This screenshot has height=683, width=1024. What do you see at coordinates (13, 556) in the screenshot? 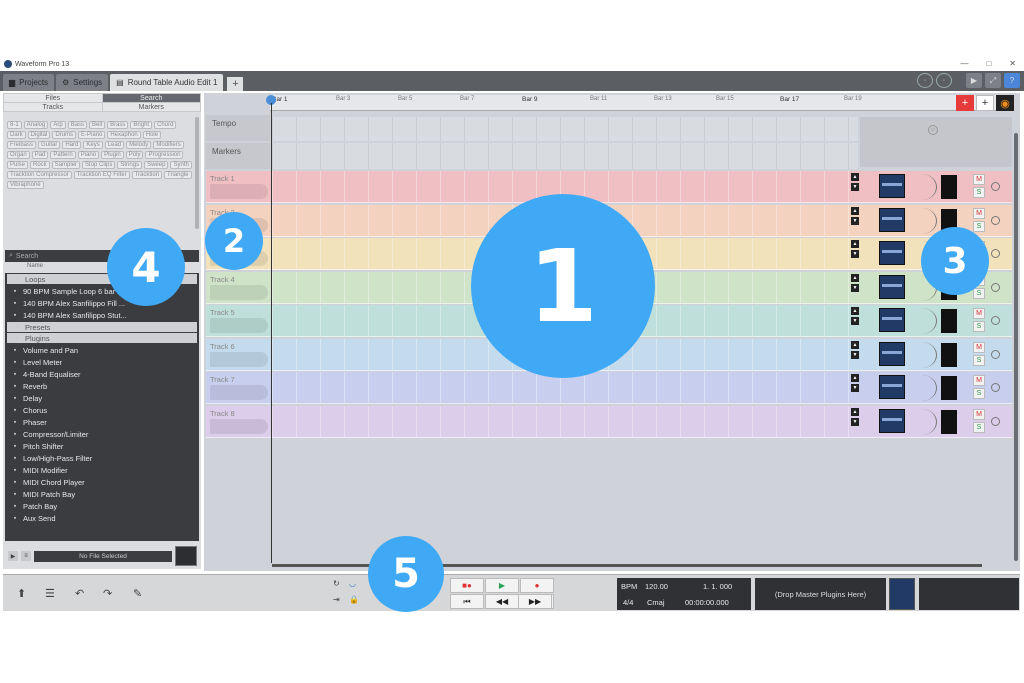
I see `play-preview-icon: ▶` at bounding box center [13, 556].